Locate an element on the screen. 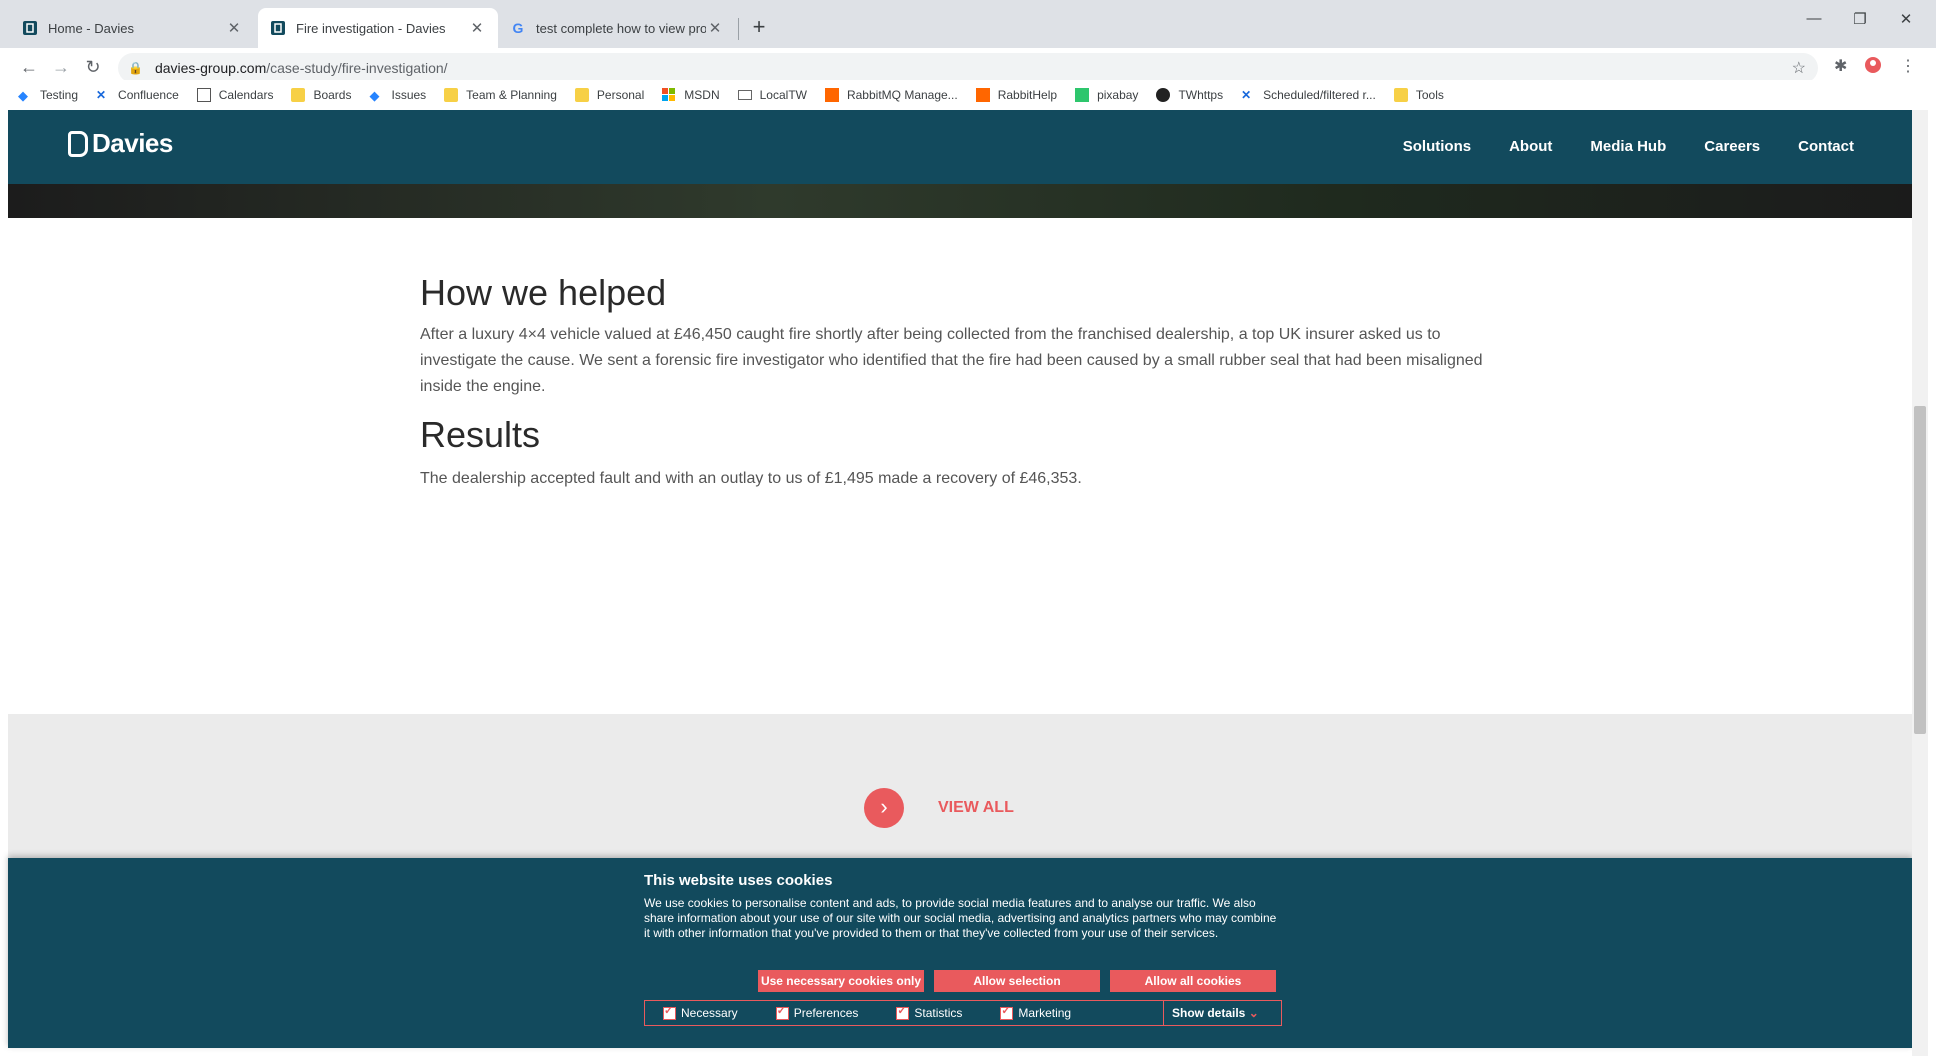  bookmark-boards: Boards is located at coordinates (321, 95).